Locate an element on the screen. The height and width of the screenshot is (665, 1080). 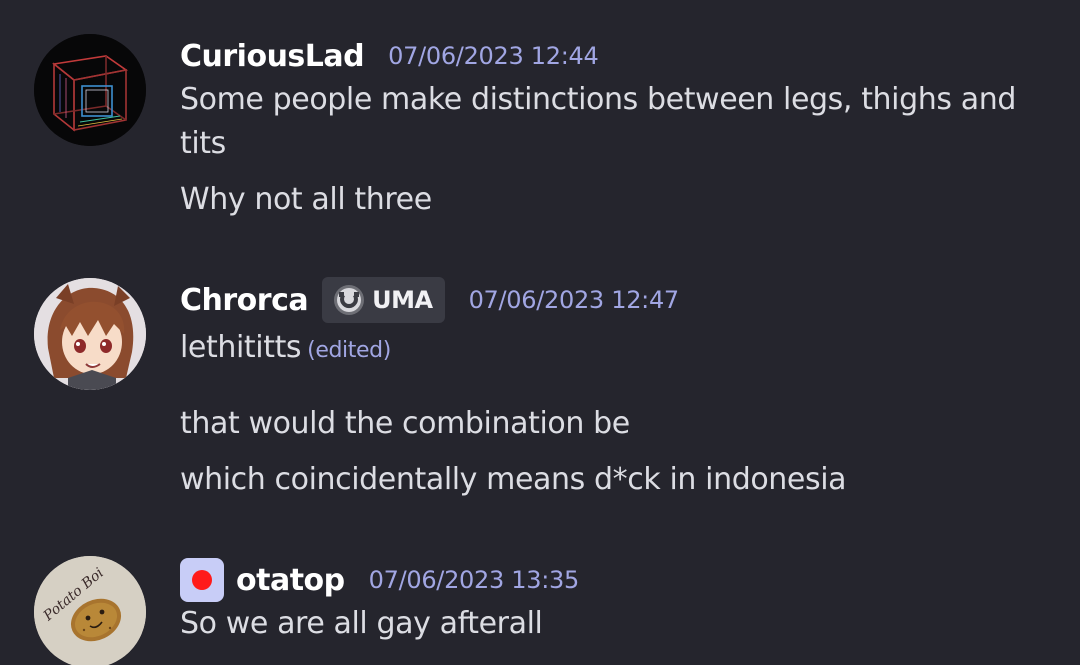
red-dot-icon is located at coordinates (202, 580).